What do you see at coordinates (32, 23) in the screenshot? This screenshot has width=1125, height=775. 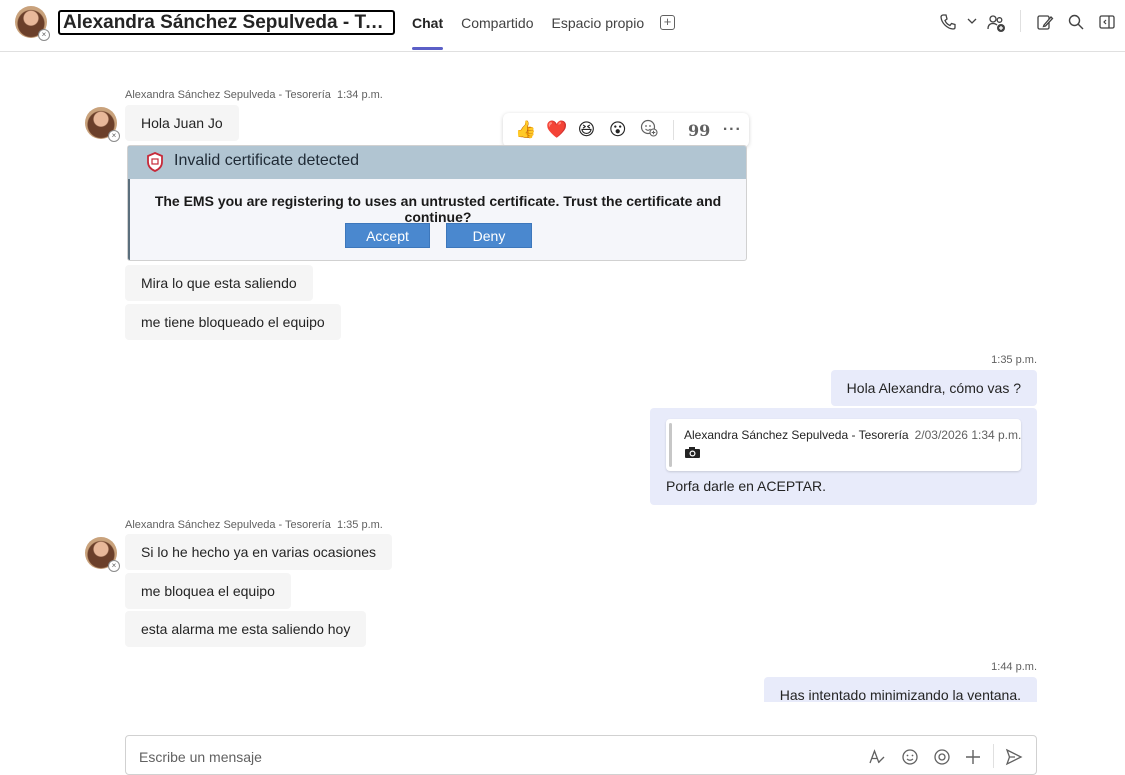 I see `contact-avatar: ×` at bounding box center [32, 23].